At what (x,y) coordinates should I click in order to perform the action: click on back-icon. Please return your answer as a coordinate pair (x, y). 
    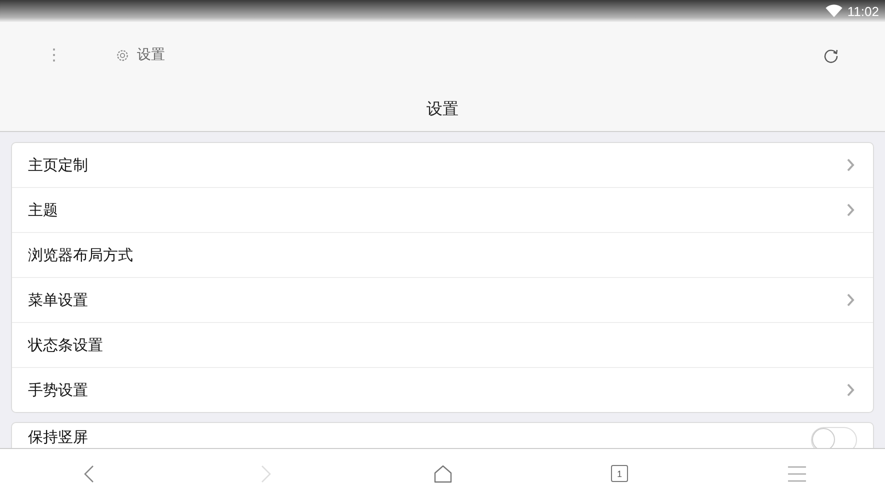
    Looking at the image, I should click on (88, 474).